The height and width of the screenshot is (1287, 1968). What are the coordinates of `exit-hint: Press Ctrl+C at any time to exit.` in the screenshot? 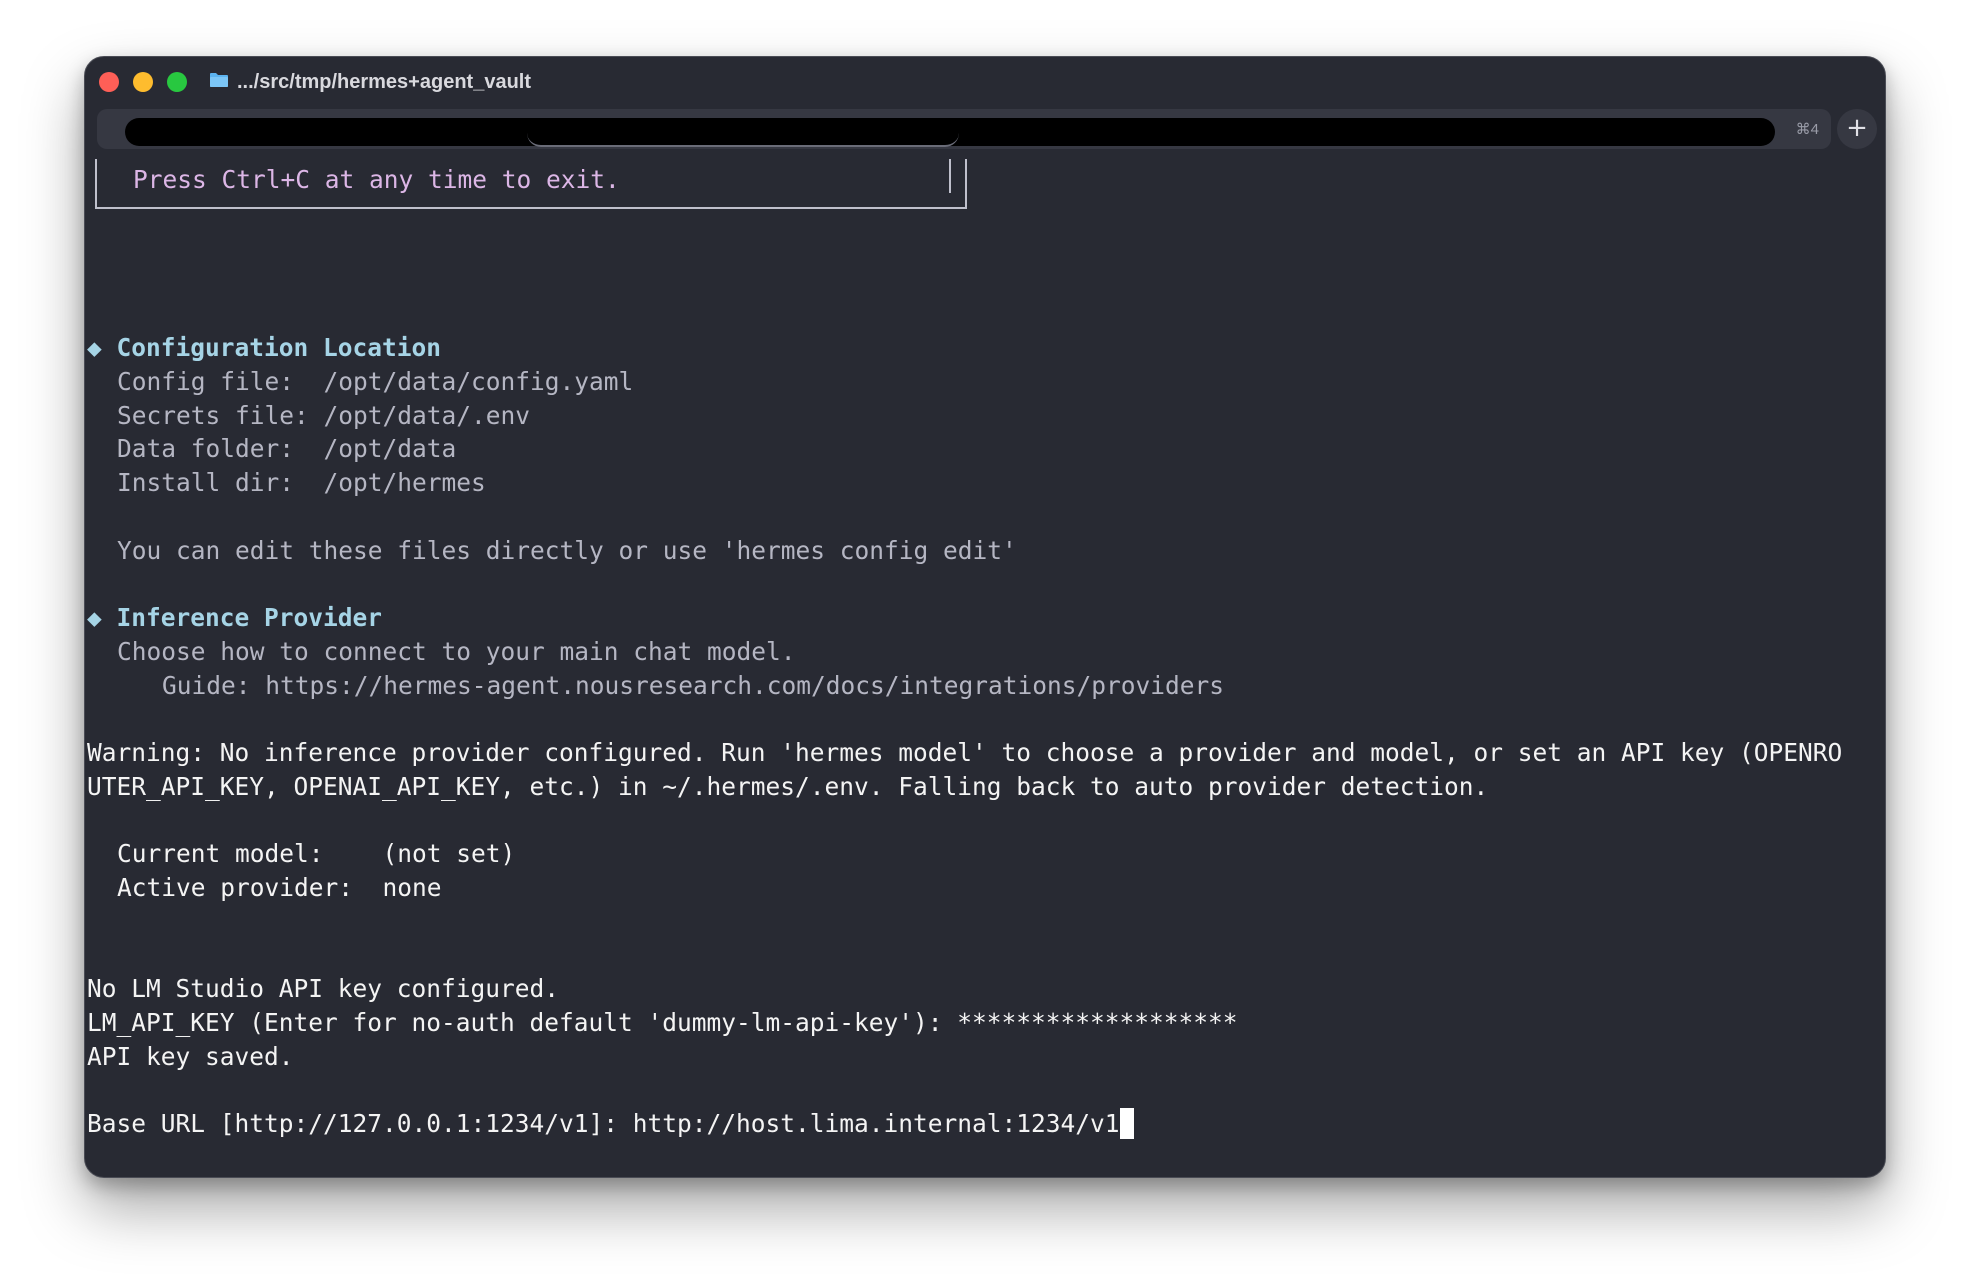 It's located at (376, 179).